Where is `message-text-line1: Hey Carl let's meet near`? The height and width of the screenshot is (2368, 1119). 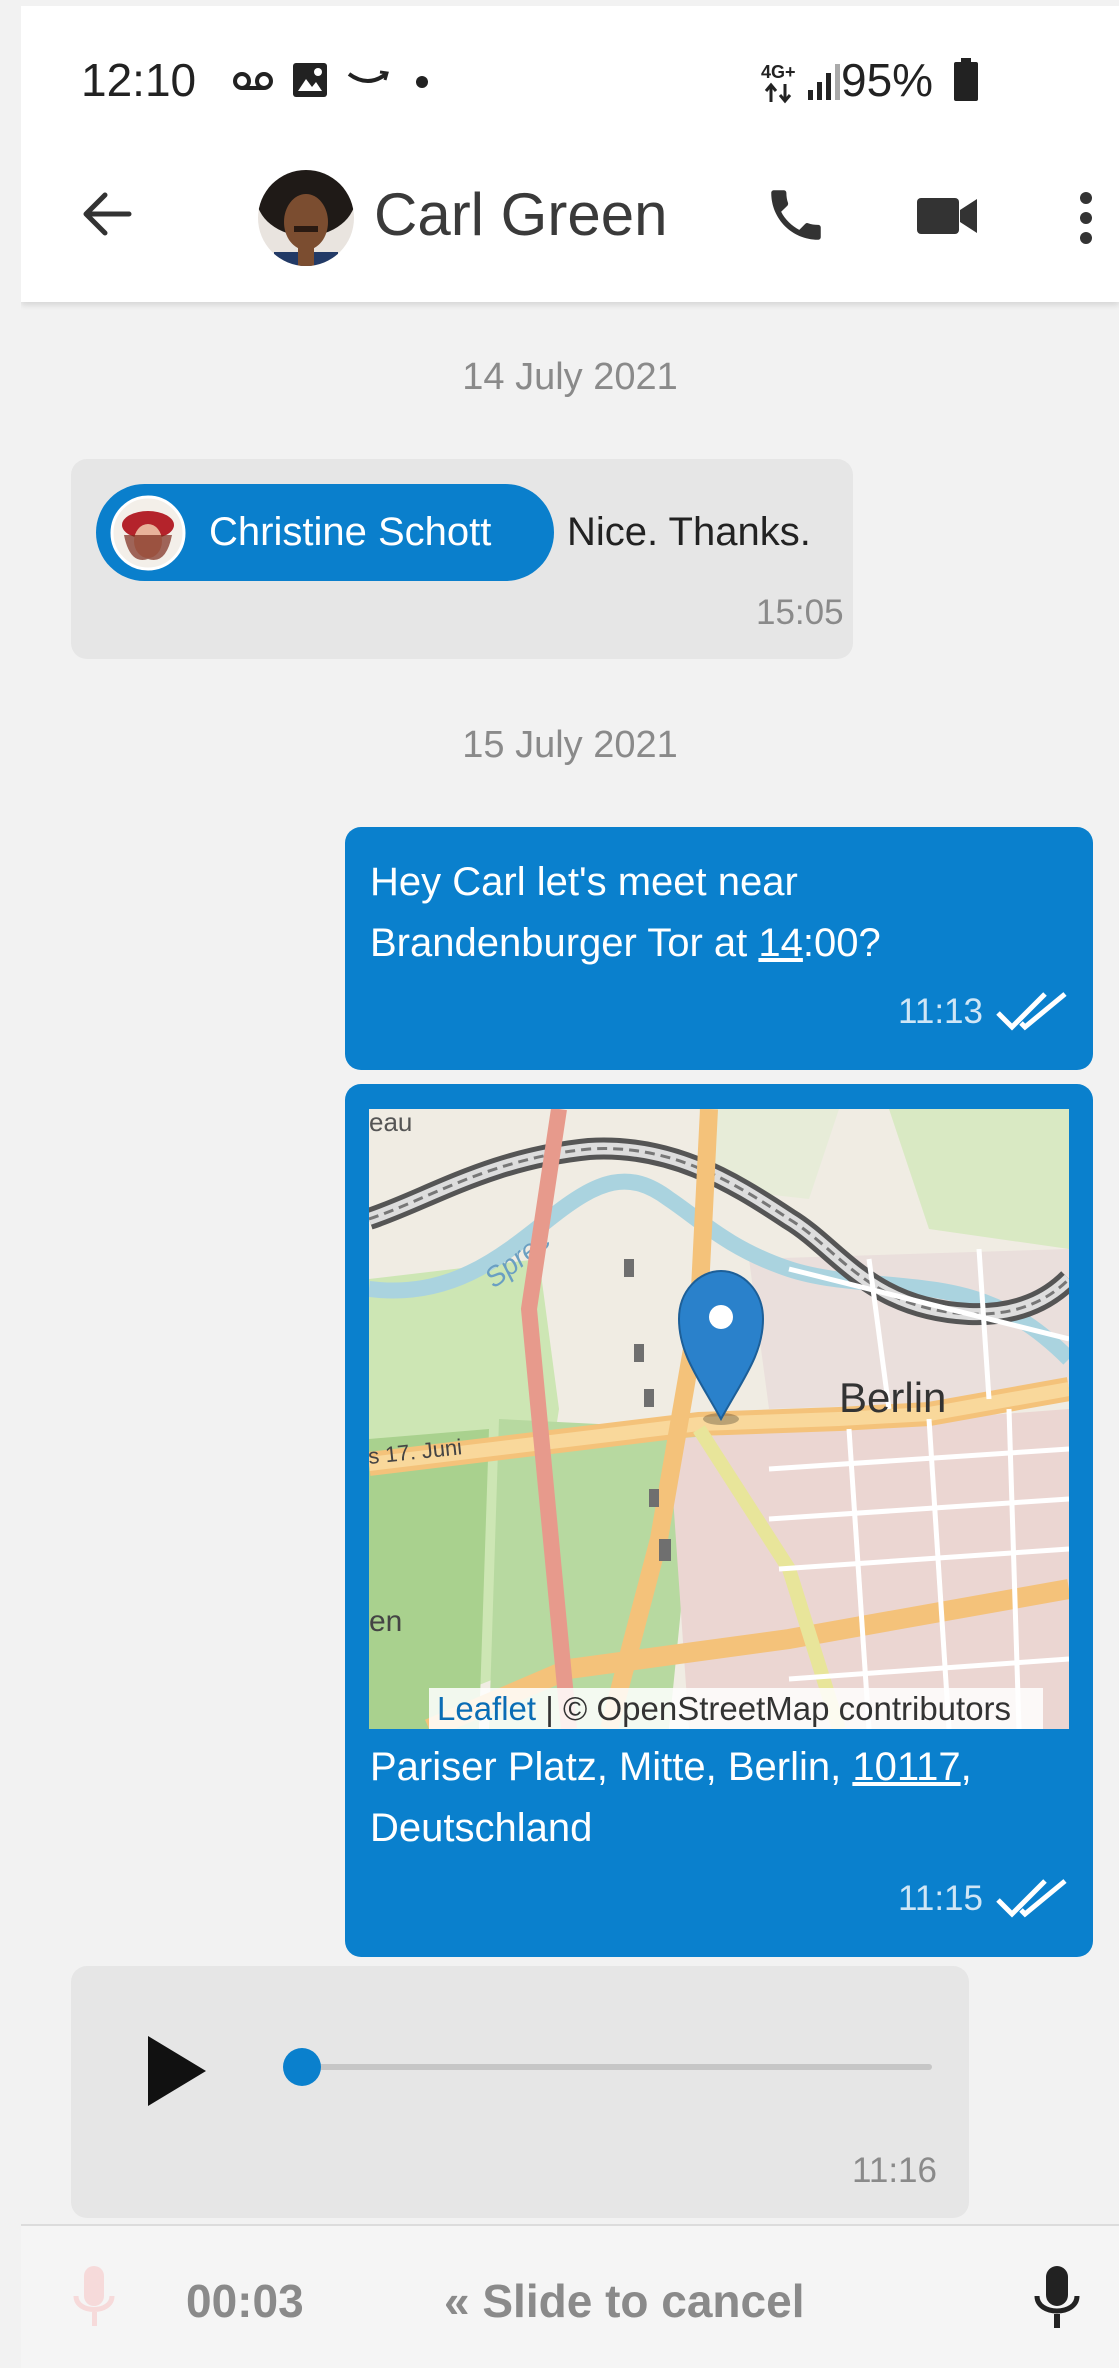 message-text-line1: Hey Carl let's meet near is located at coordinates (584, 882).